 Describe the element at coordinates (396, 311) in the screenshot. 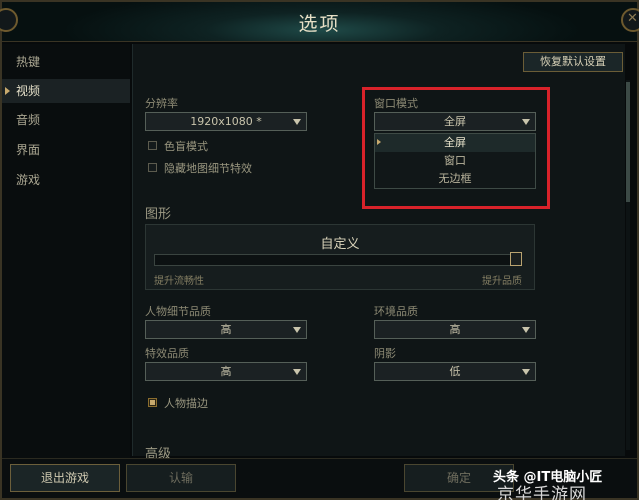

I see `environment-quality-label: 环境品质` at that location.